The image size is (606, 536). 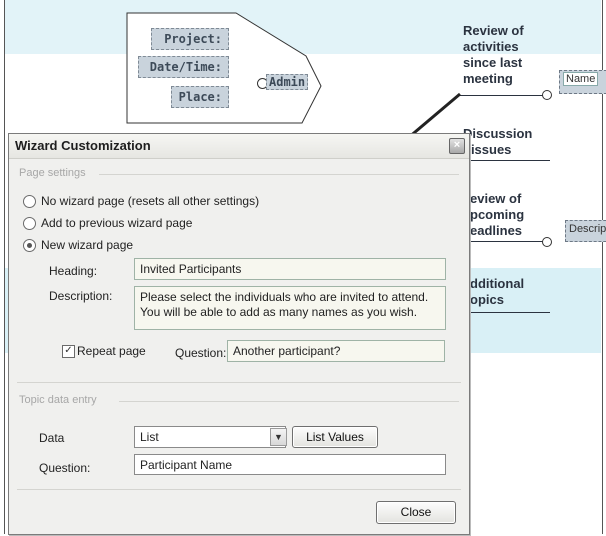 I want to click on topic-additional-topics: dditional opics, so click(x=497, y=292).